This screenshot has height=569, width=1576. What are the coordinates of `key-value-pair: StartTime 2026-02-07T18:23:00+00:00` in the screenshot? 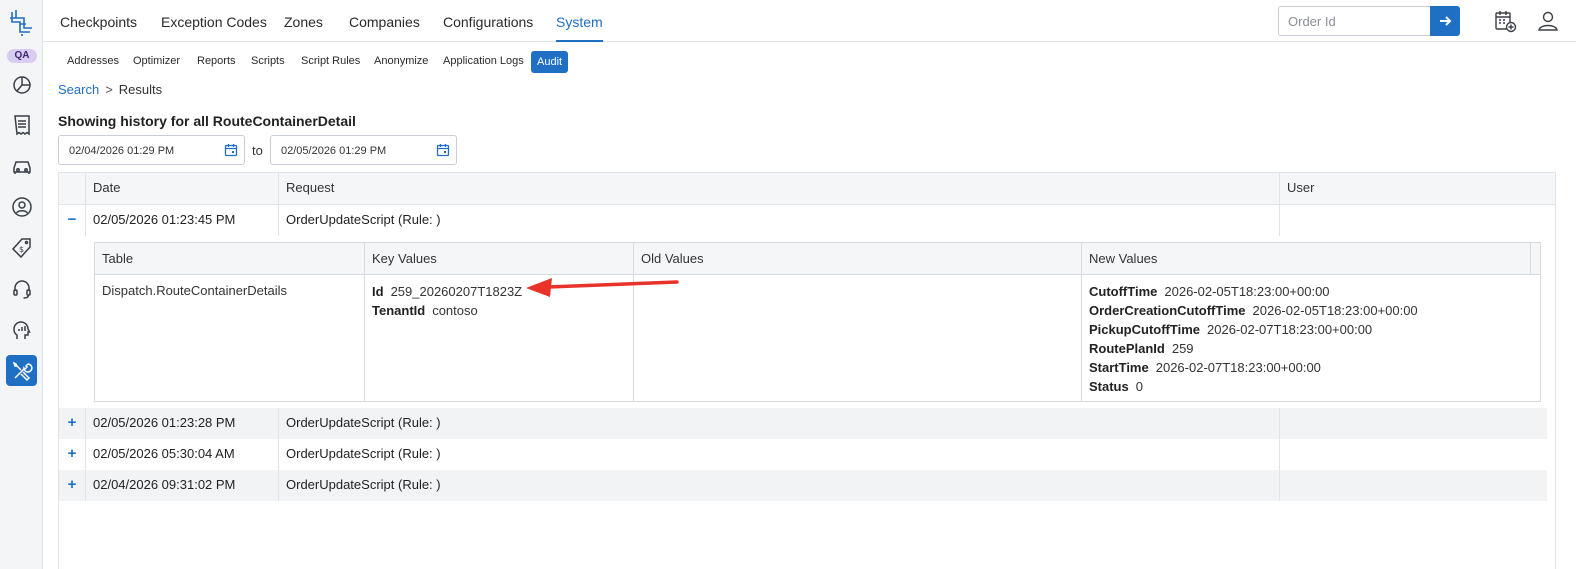 It's located at (1314, 368).